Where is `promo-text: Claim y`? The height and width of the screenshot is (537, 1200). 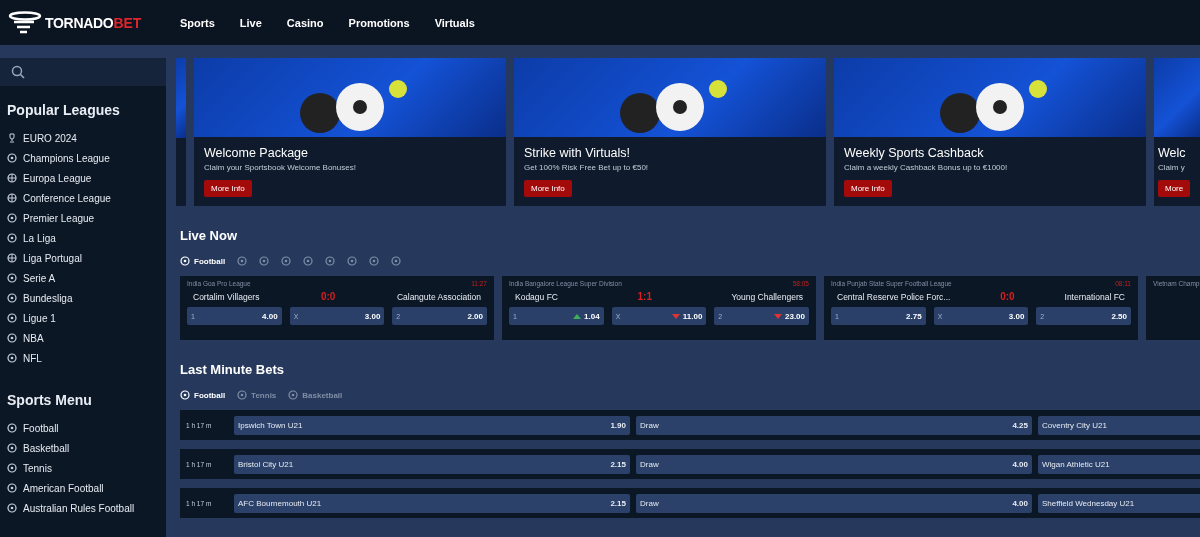 promo-text: Claim y is located at coordinates (1172, 167).